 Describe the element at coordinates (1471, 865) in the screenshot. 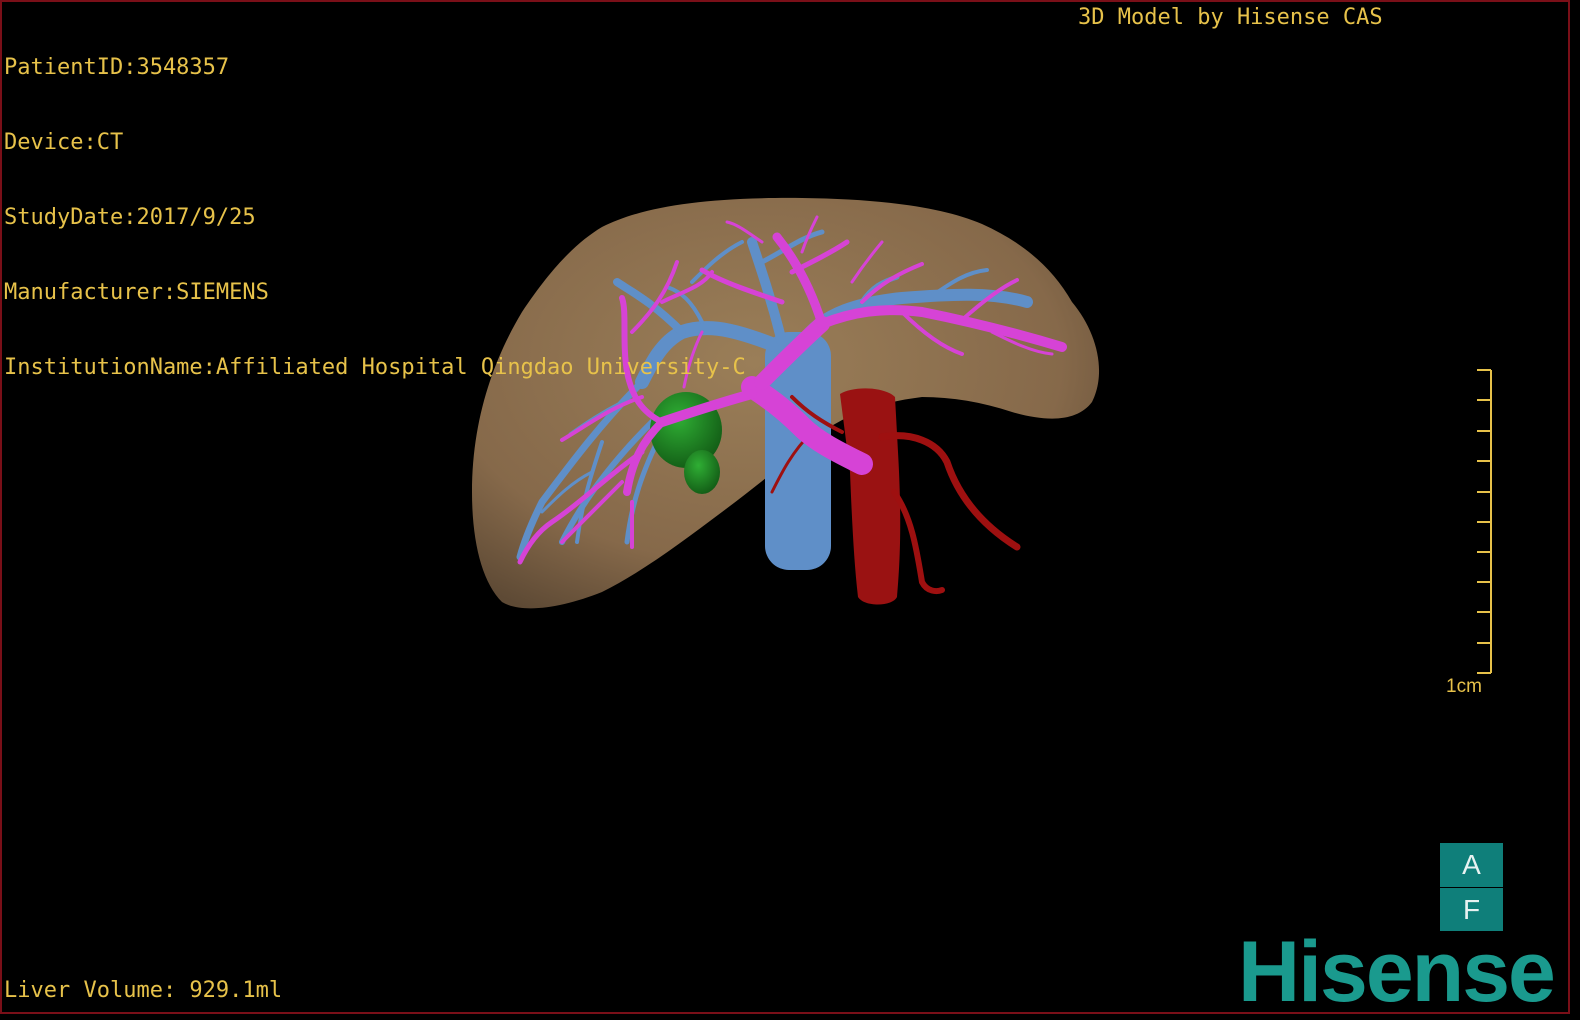

I see `orientation-face-top: A` at that location.